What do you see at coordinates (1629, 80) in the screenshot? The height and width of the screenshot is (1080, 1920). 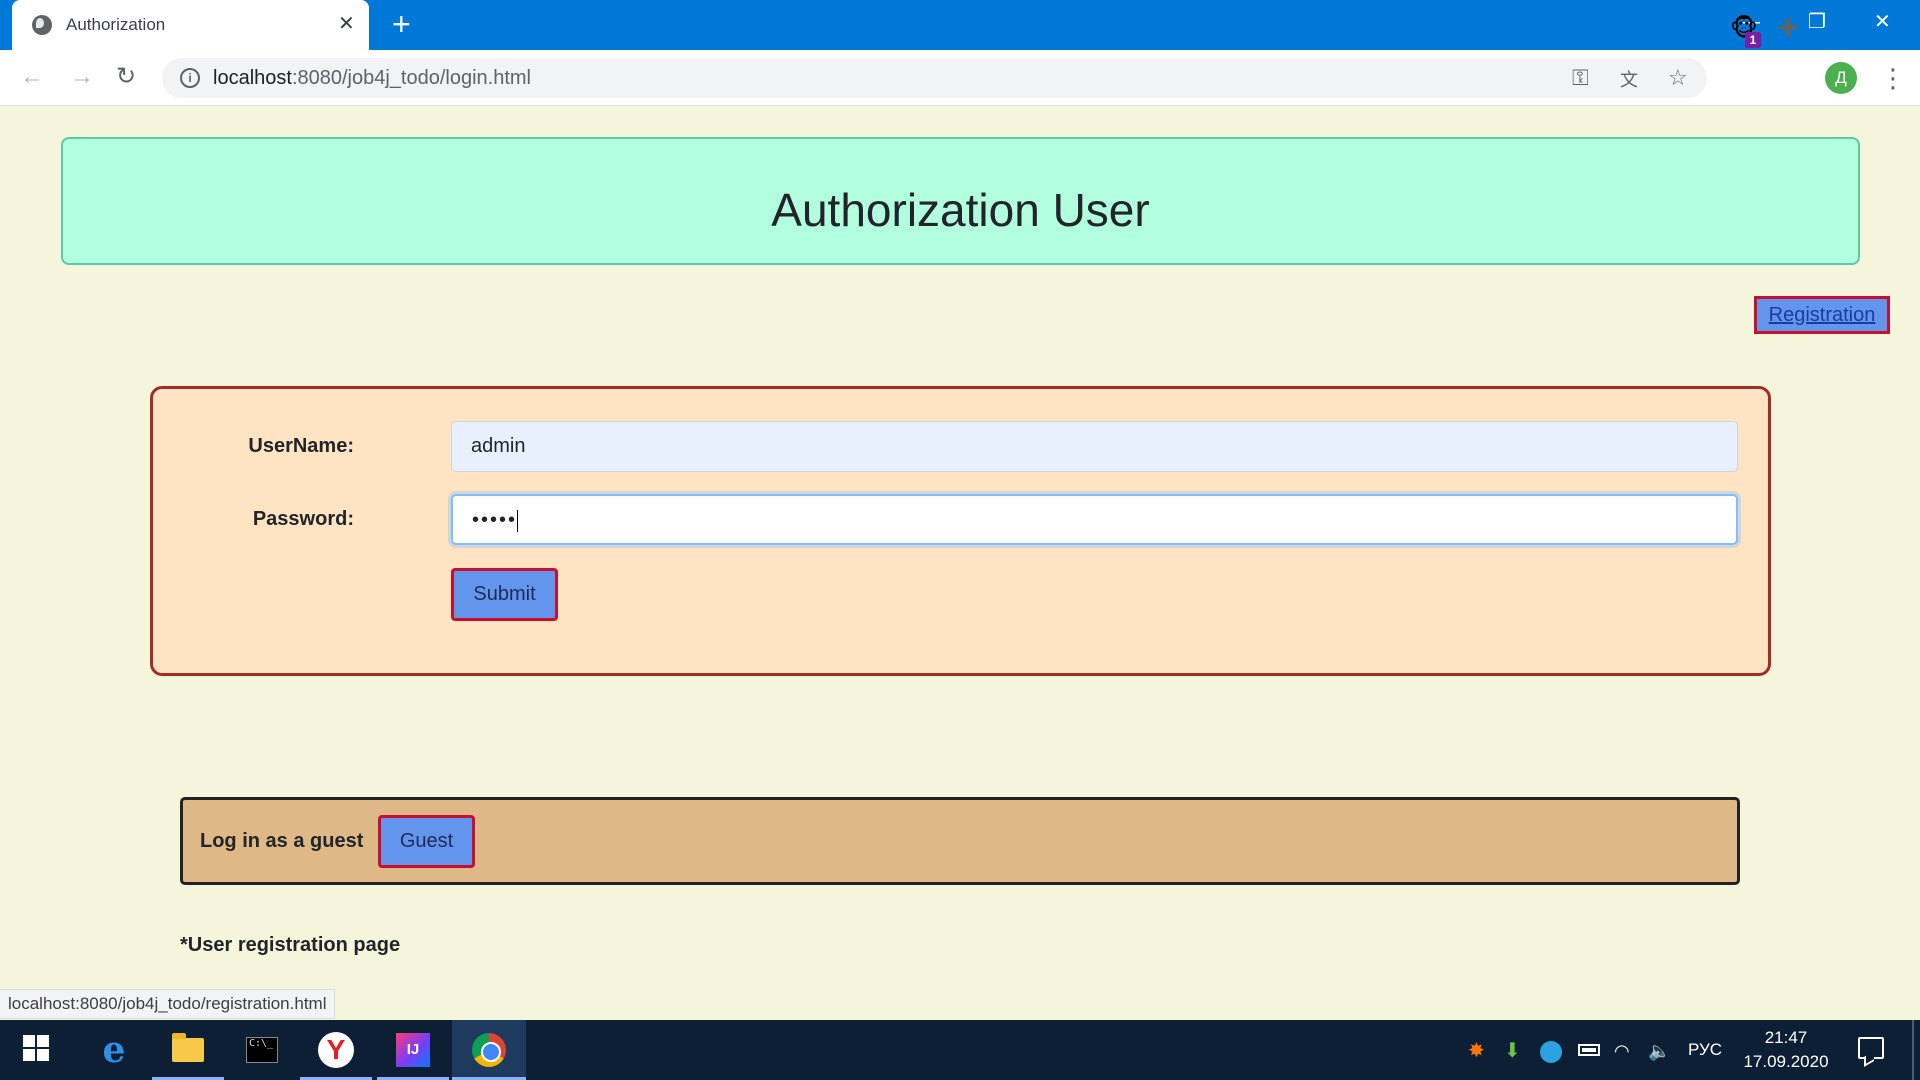 I see `translate-icon: 文` at bounding box center [1629, 80].